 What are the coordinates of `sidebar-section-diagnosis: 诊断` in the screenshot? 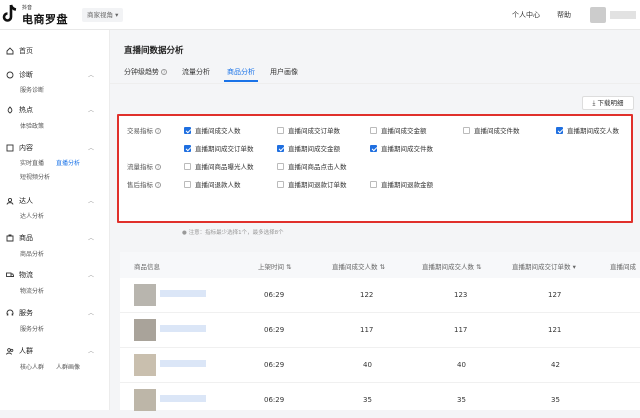 It's located at (19, 75).